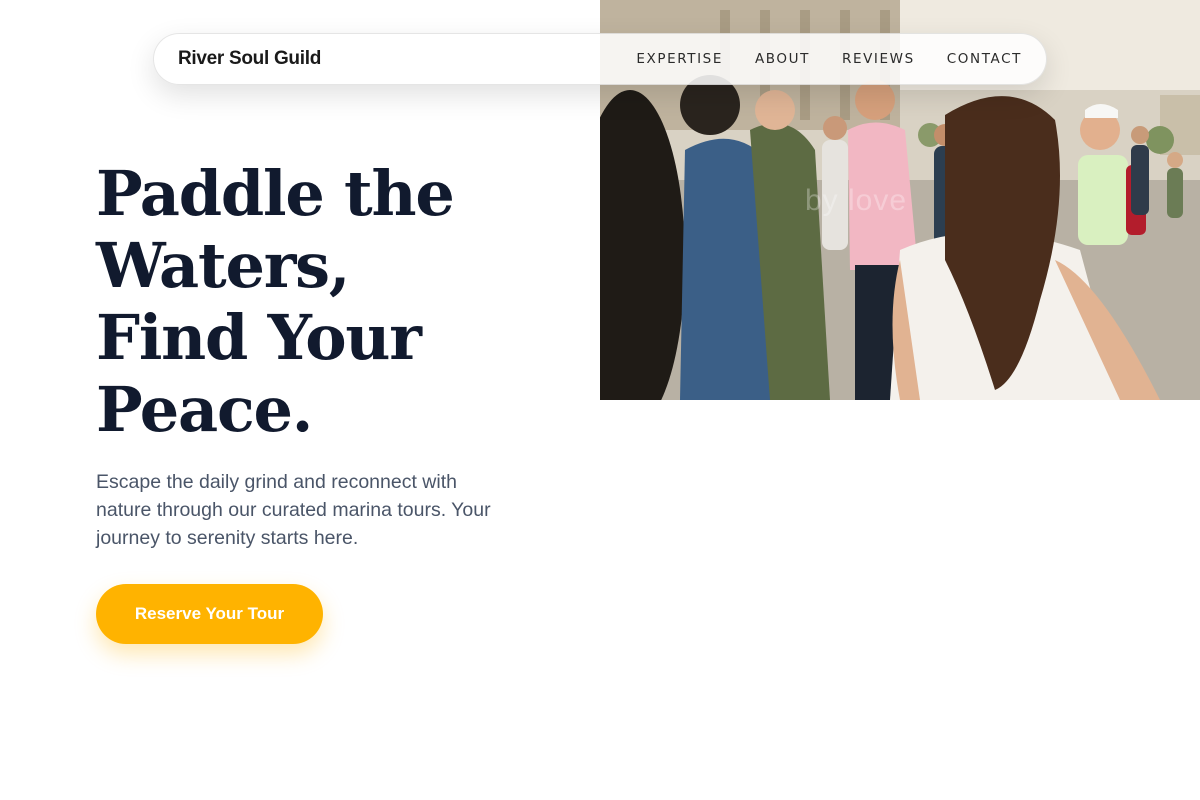 The width and height of the screenshot is (1200, 800). I want to click on hero-title-line-1: Paddle the, so click(275, 193).